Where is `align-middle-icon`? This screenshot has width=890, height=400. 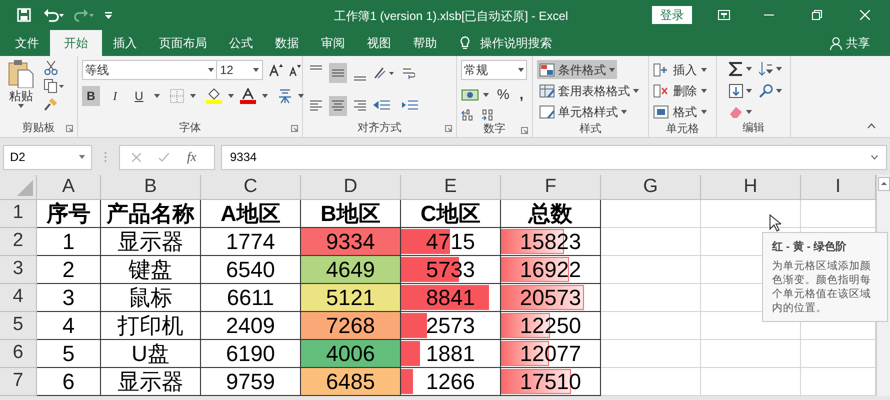 align-middle-icon is located at coordinates (338, 73).